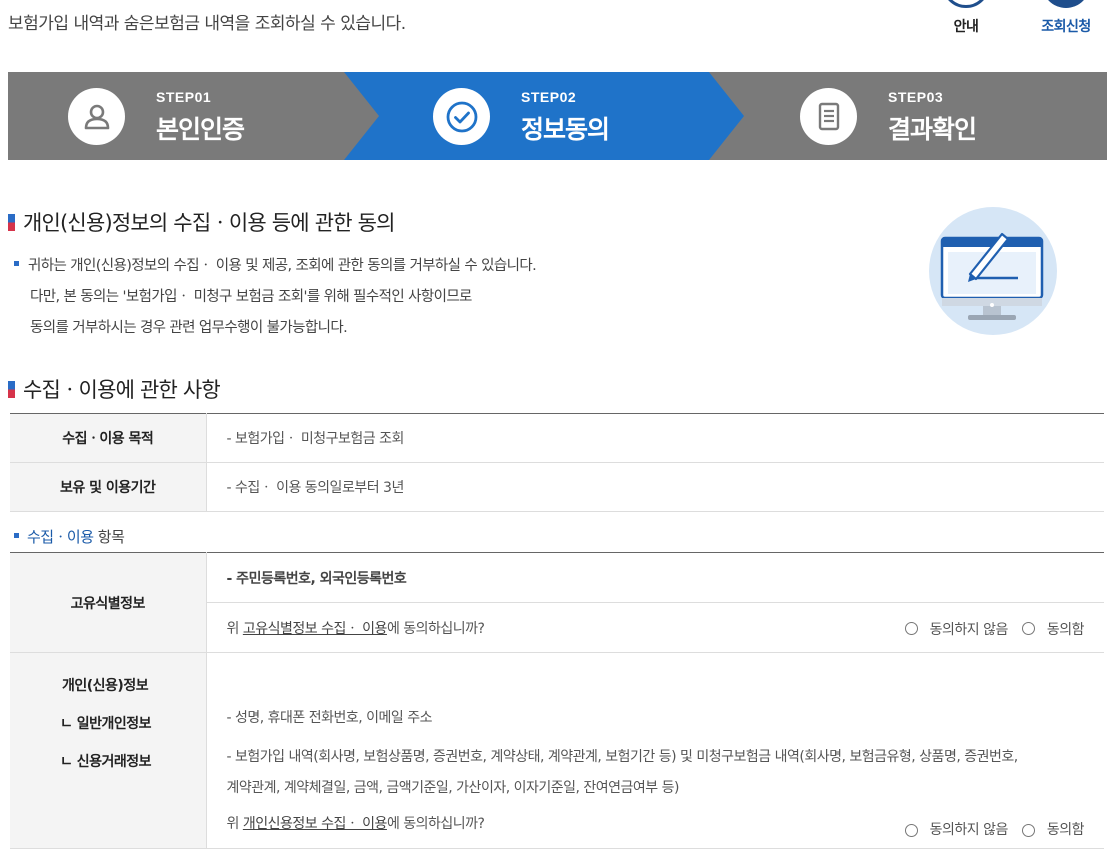 The image size is (1120, 851). I want to click on table-row: 고유식별정보 - 주민등록번호, 외국인등록번호, so click(557, 602).